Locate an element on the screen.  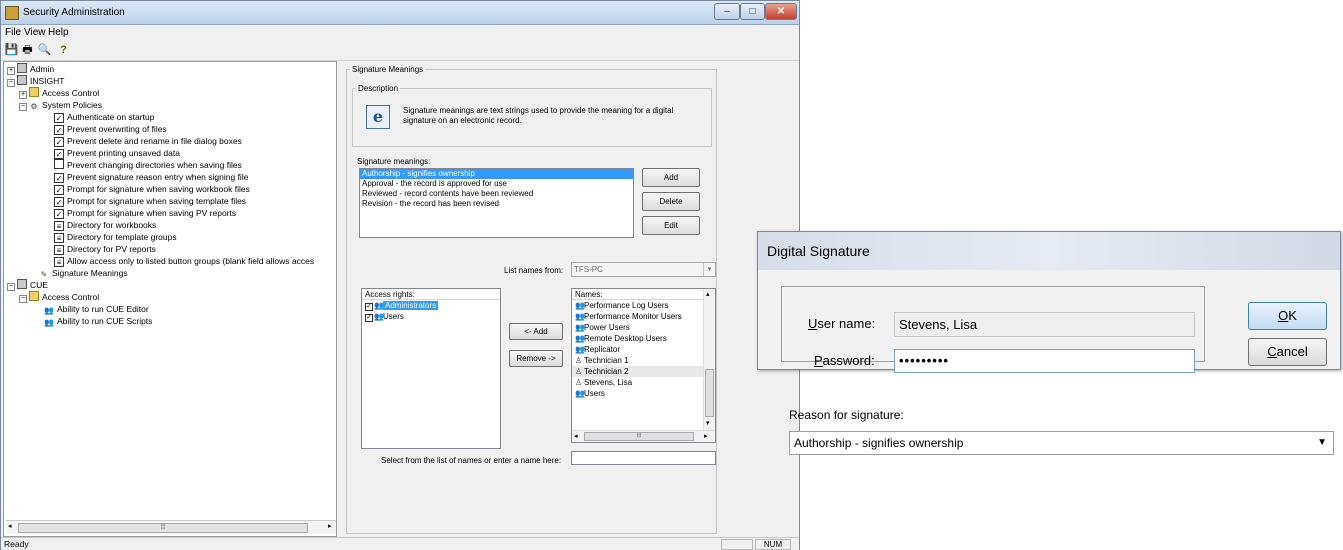
menu-help: Help is located at coordinates (58, 32).